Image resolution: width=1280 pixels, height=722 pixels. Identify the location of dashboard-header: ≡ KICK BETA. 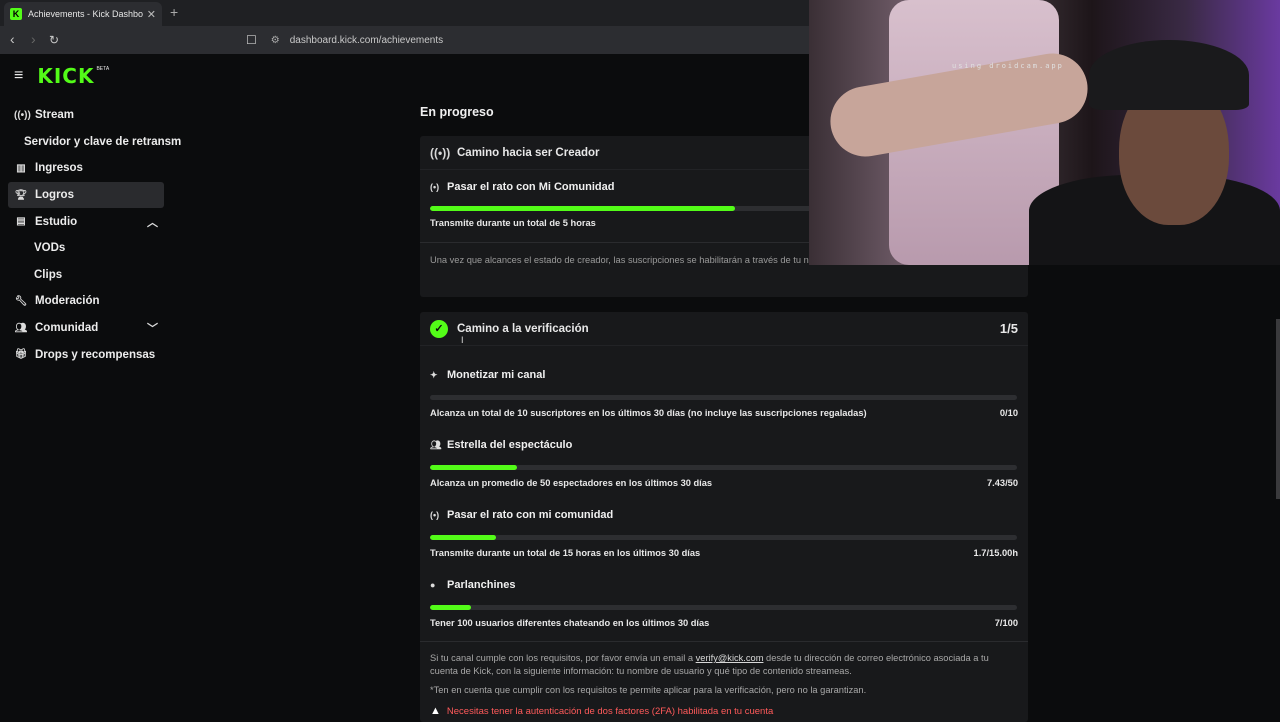
(61, 76).